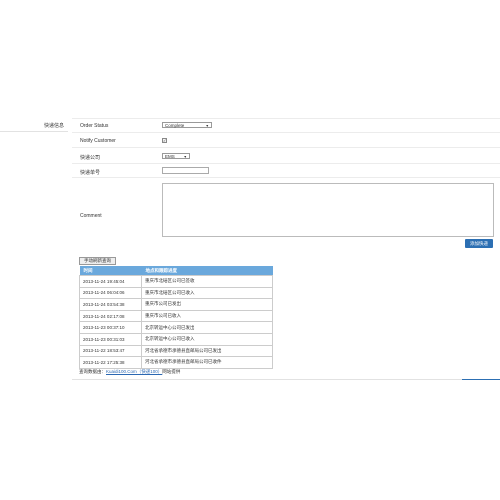 Image resolution: width=500 pixels, height=500 pixels. What do you see at coordinates (54, 126) in the screenshot?
I see `sidebar-section-label: 快递信息` at bounding box center [54, 126].